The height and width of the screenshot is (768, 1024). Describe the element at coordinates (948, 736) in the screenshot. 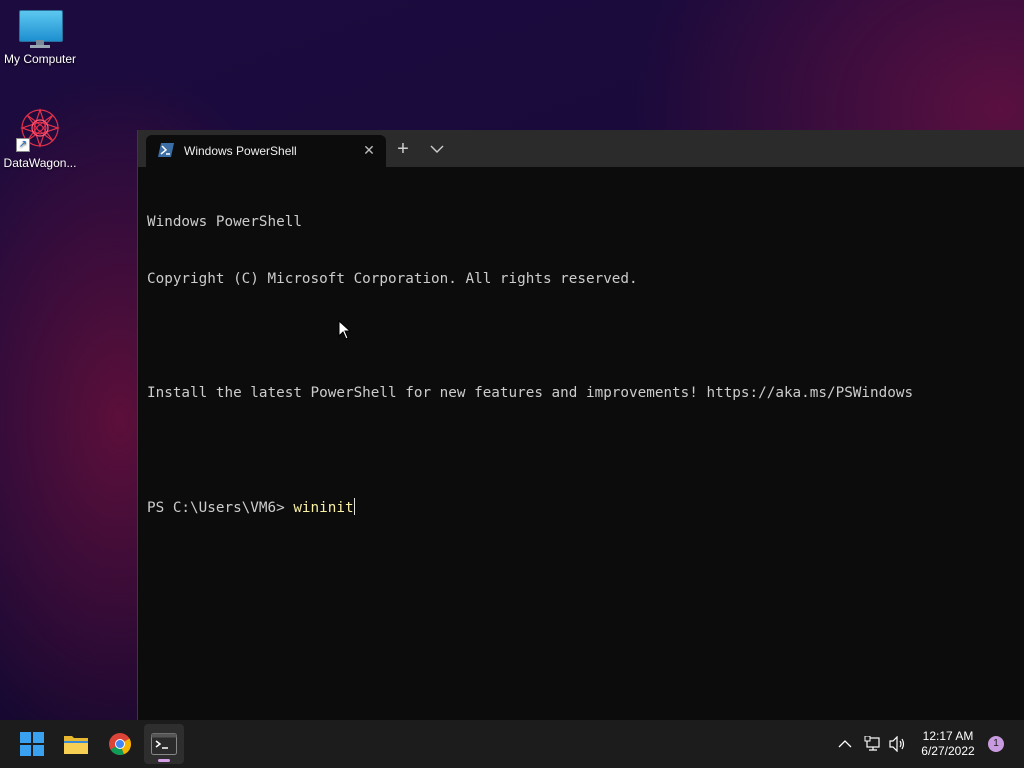

I see `clock-time: 12:17 AM` at that location.